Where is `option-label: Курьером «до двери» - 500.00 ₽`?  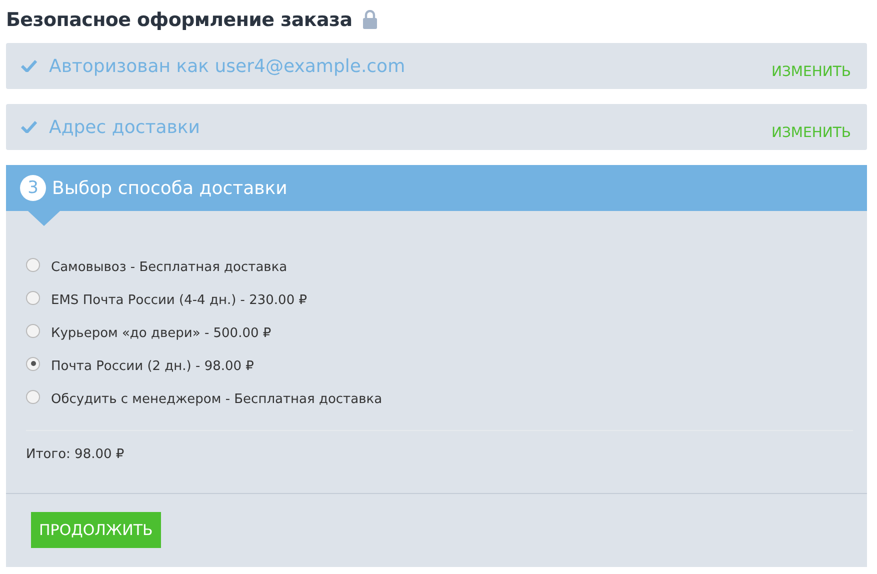
option-label: Курьером «до двери» - 500.00 ₽ is located at coordinates (161, 333).